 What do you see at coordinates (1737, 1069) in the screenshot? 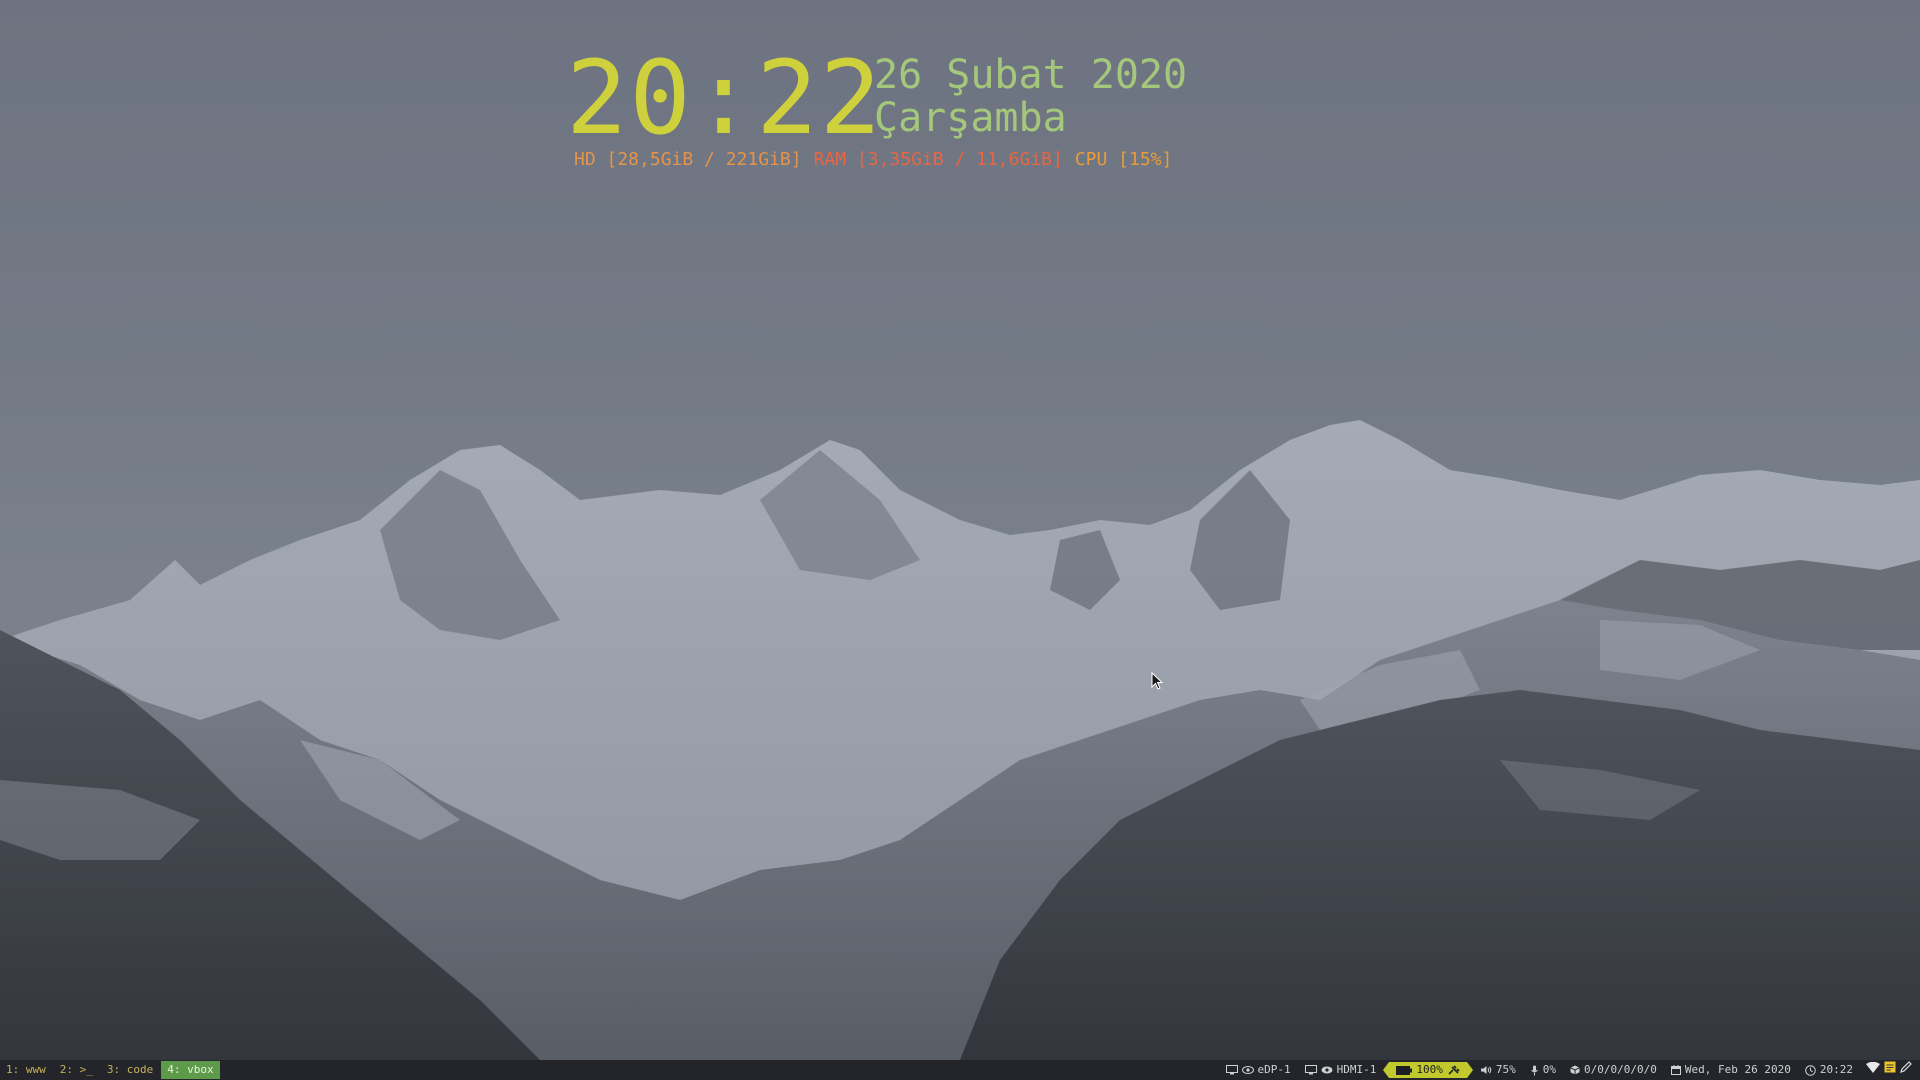
I see `date-label: Wed, Feb 26 2020` at bounding box center [1737, 1069].